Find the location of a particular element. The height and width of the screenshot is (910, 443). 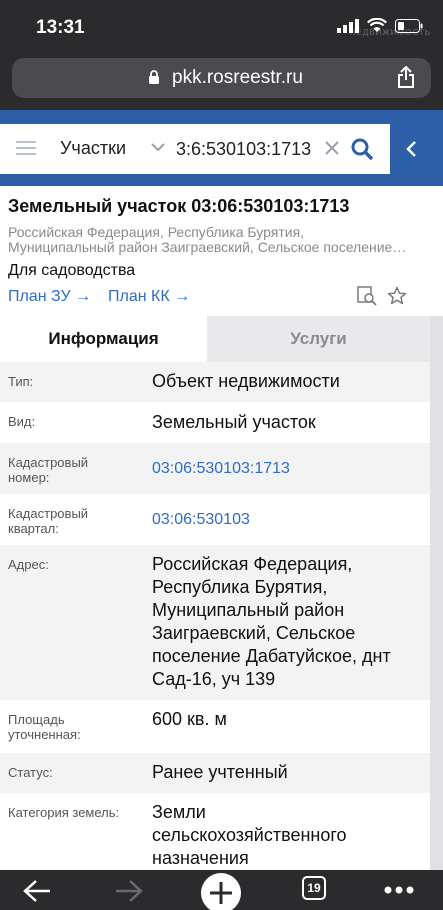

land-category-value: Земли сельскохозяйственного назначения is located at coordinates (249, 835).